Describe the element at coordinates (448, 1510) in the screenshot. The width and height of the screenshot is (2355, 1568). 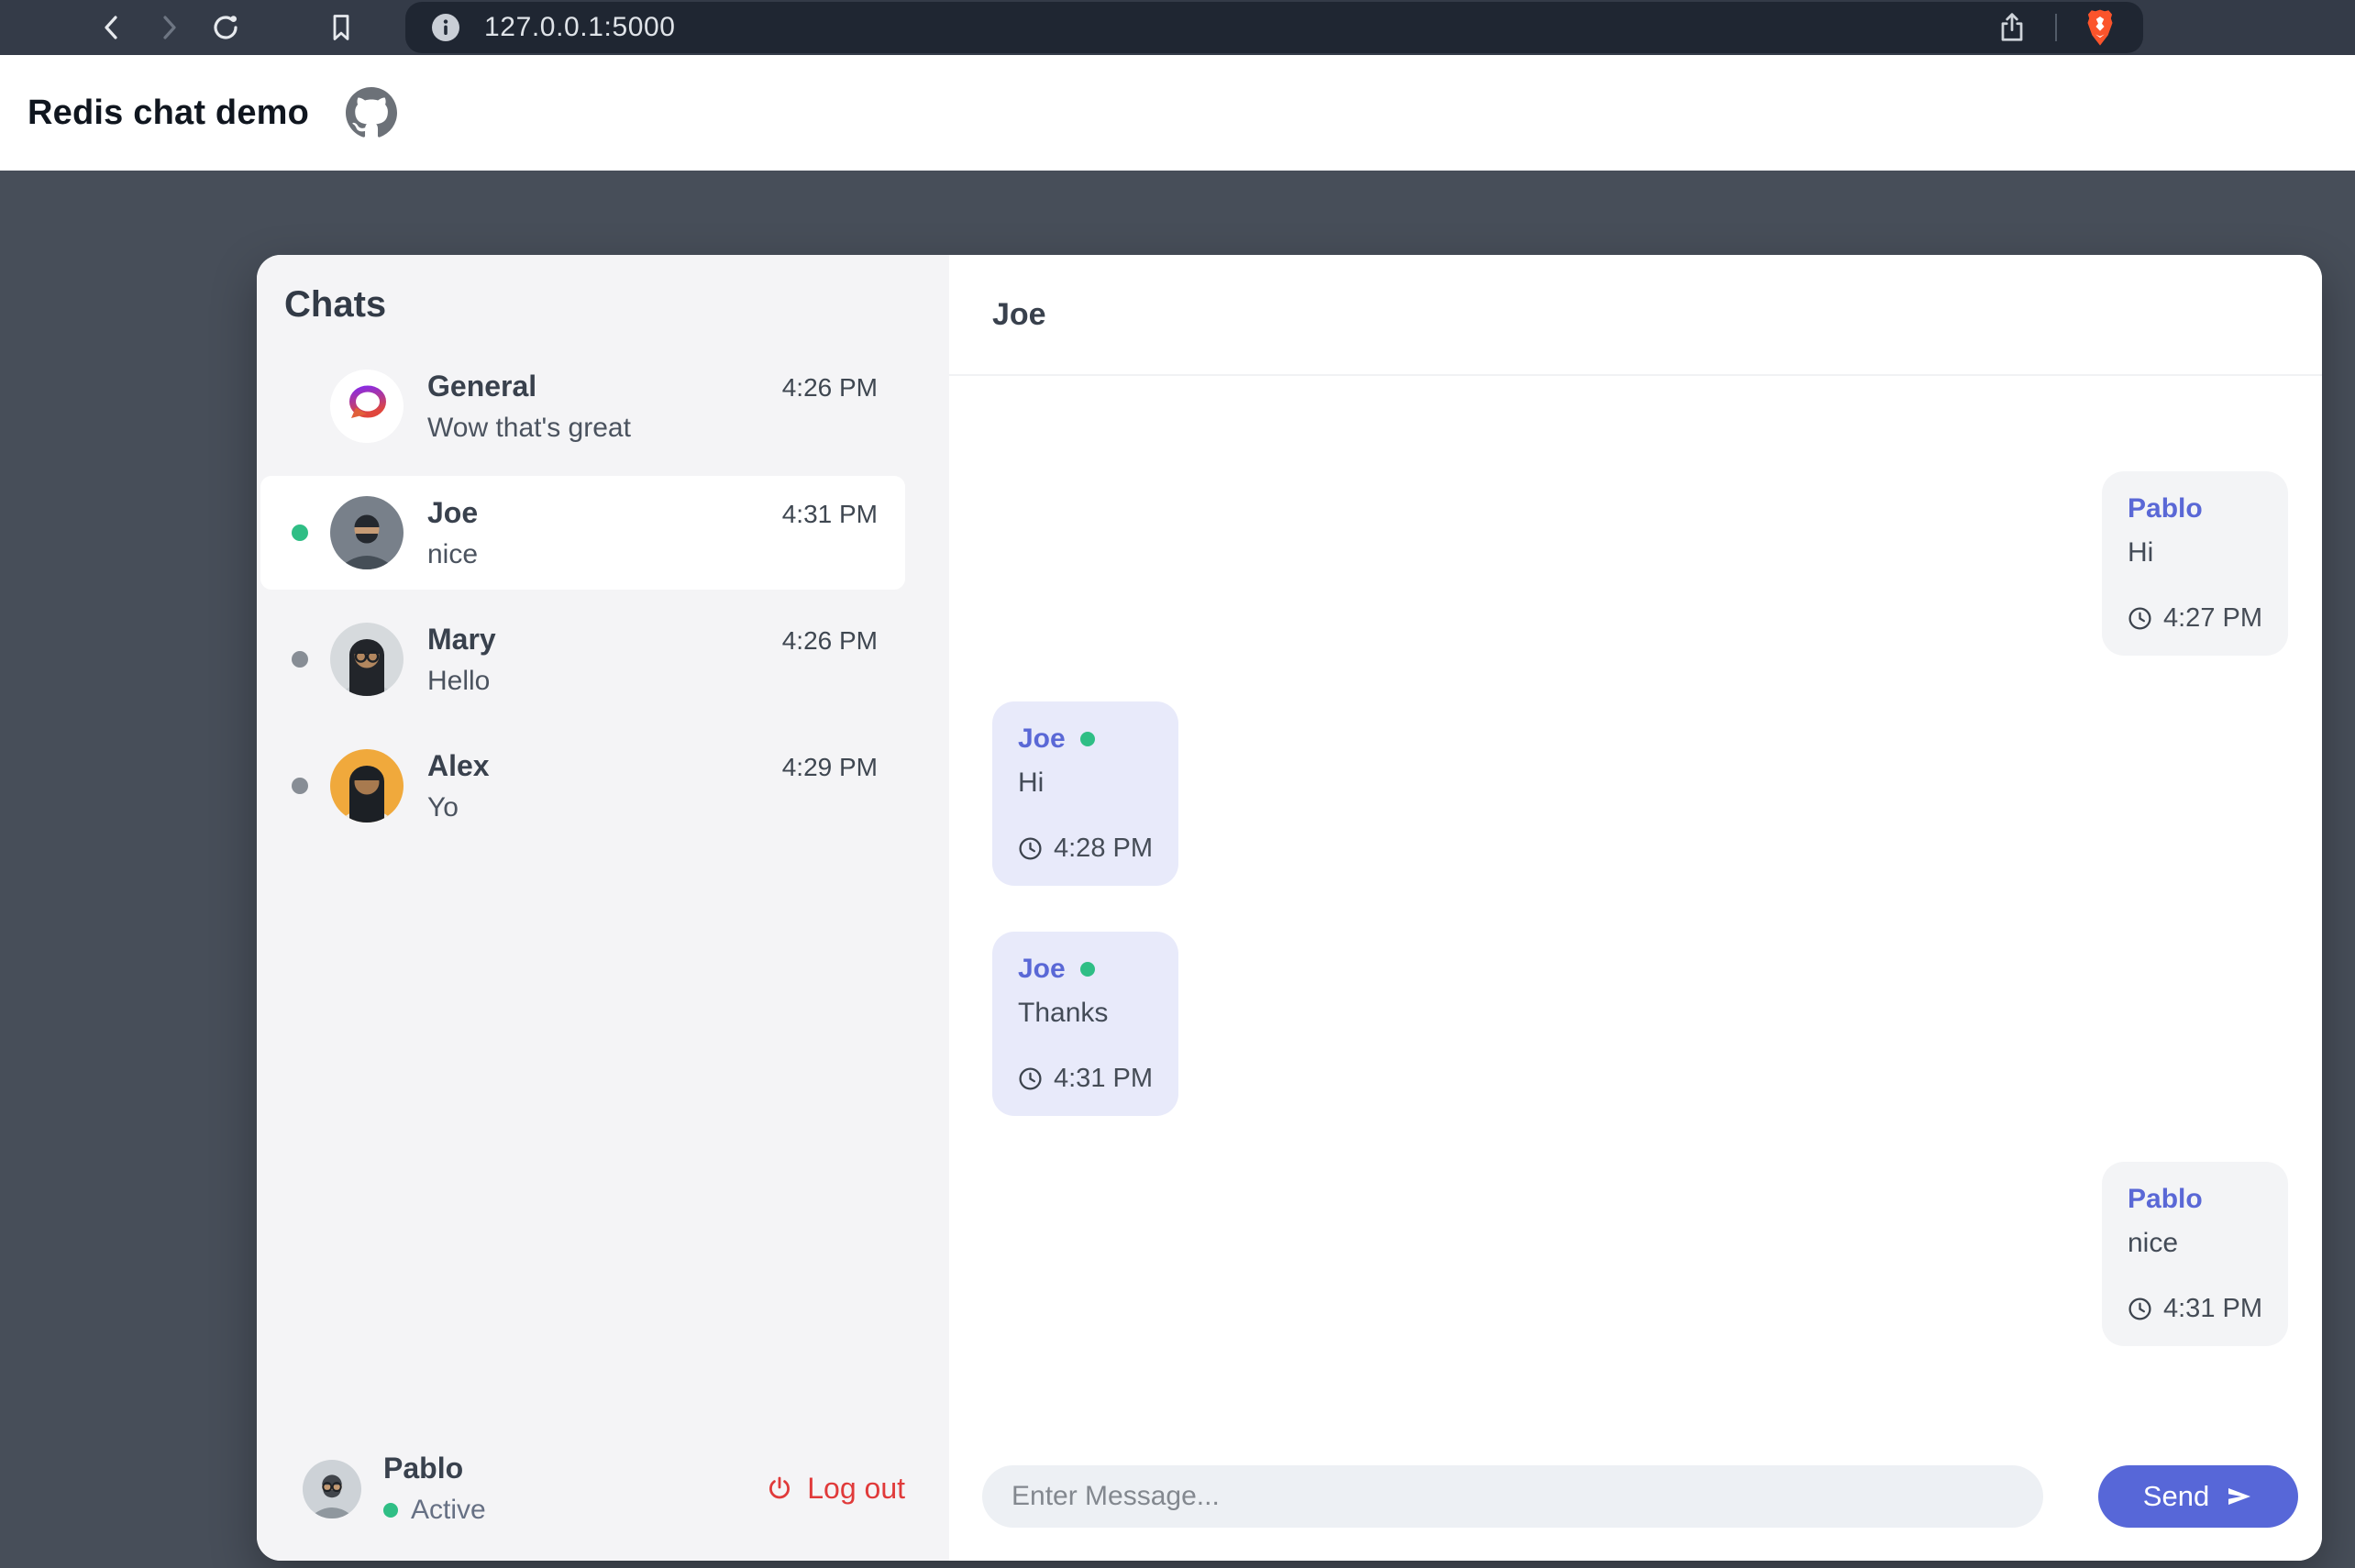
I see `active-status-label: Active` at that location.